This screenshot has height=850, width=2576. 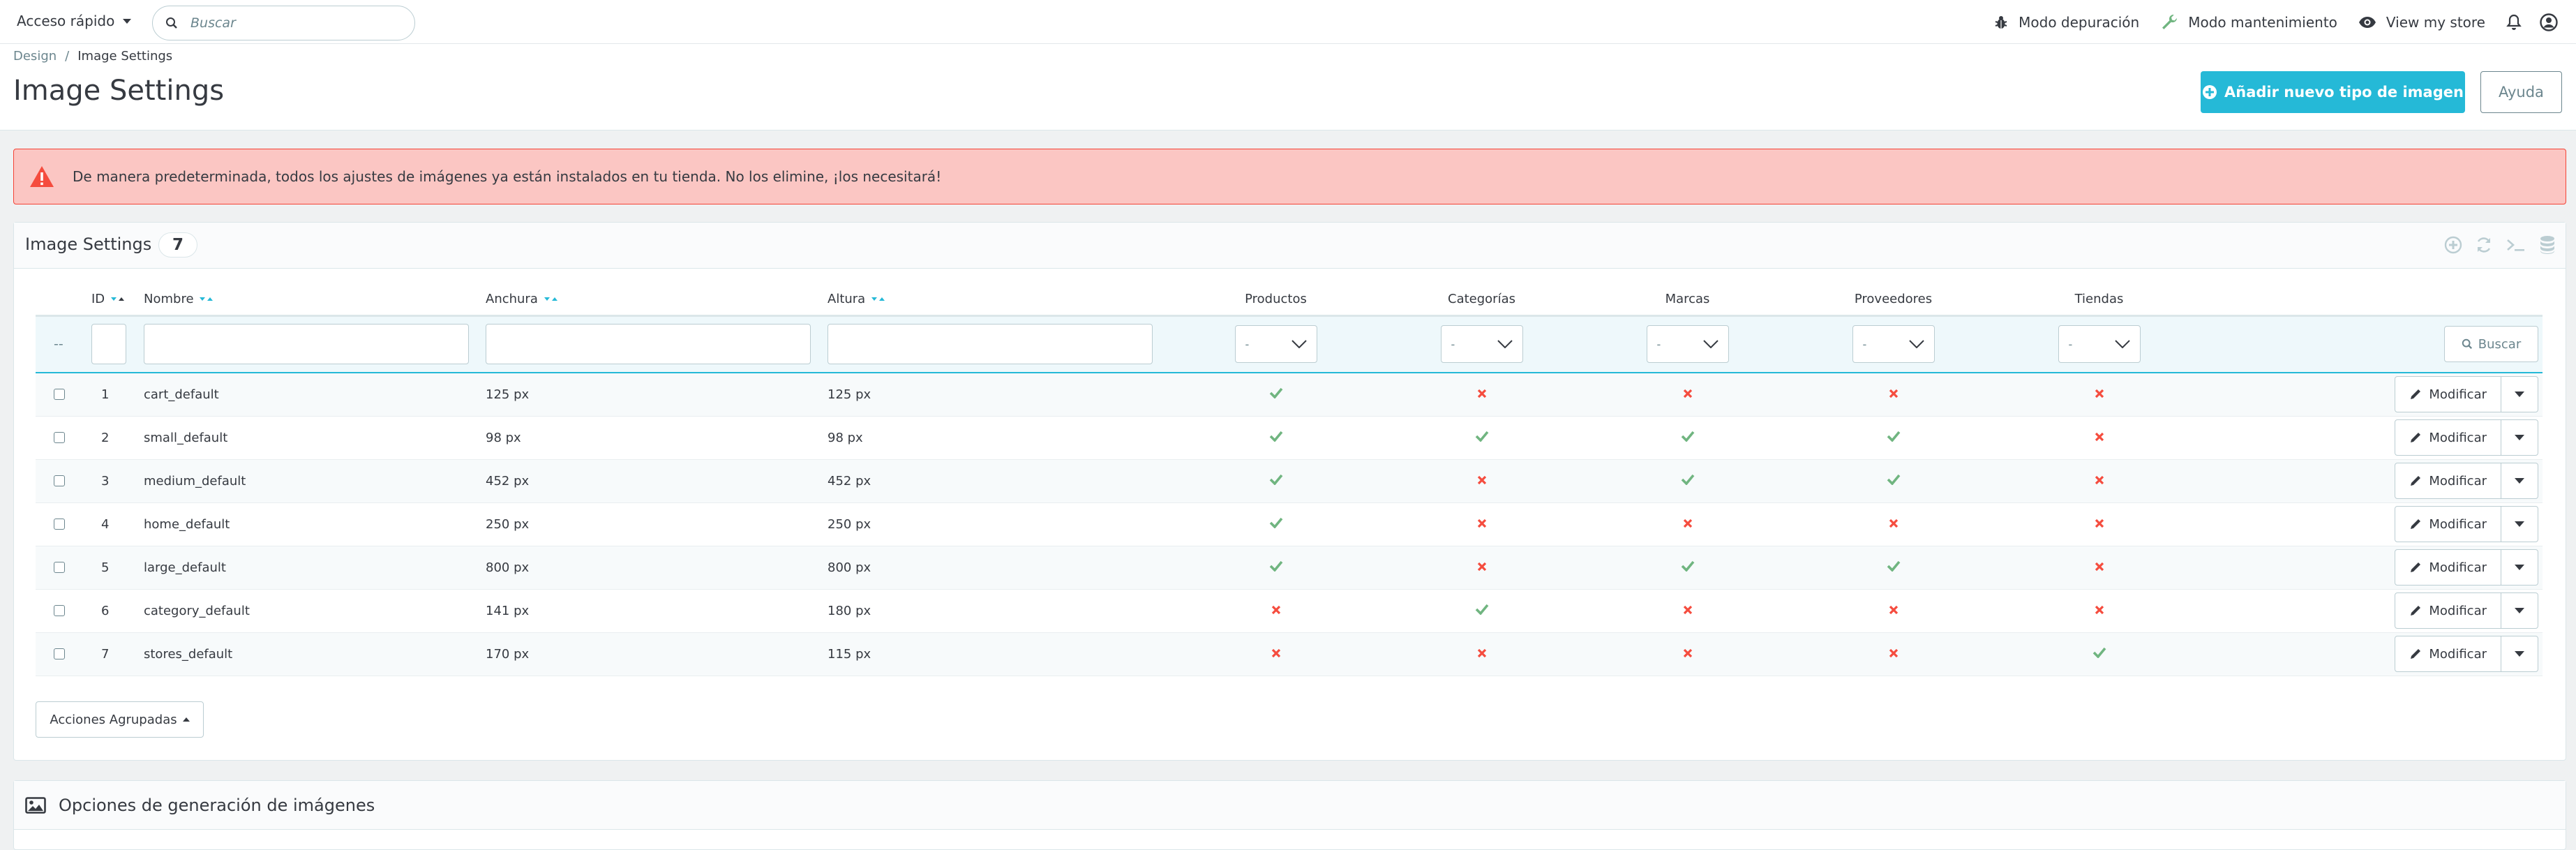 I want to click on filter-suppliers-select: -, so click(x=1893, y=344).